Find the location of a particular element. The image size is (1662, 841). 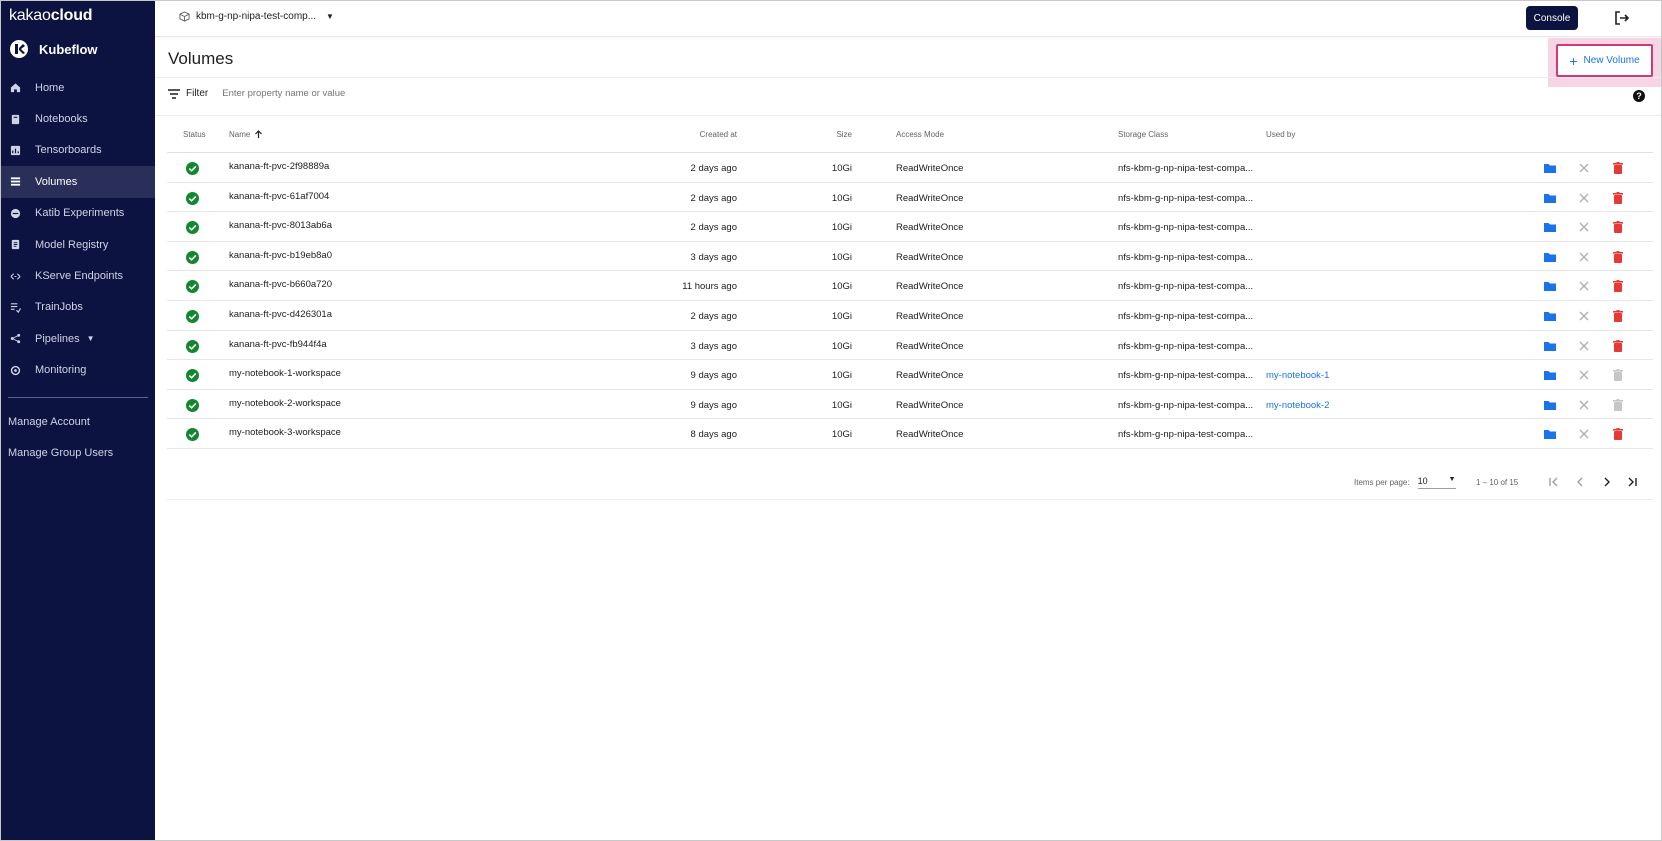

sidebar-item-model-registry: Model Registry is located at coordinates (78, 244).